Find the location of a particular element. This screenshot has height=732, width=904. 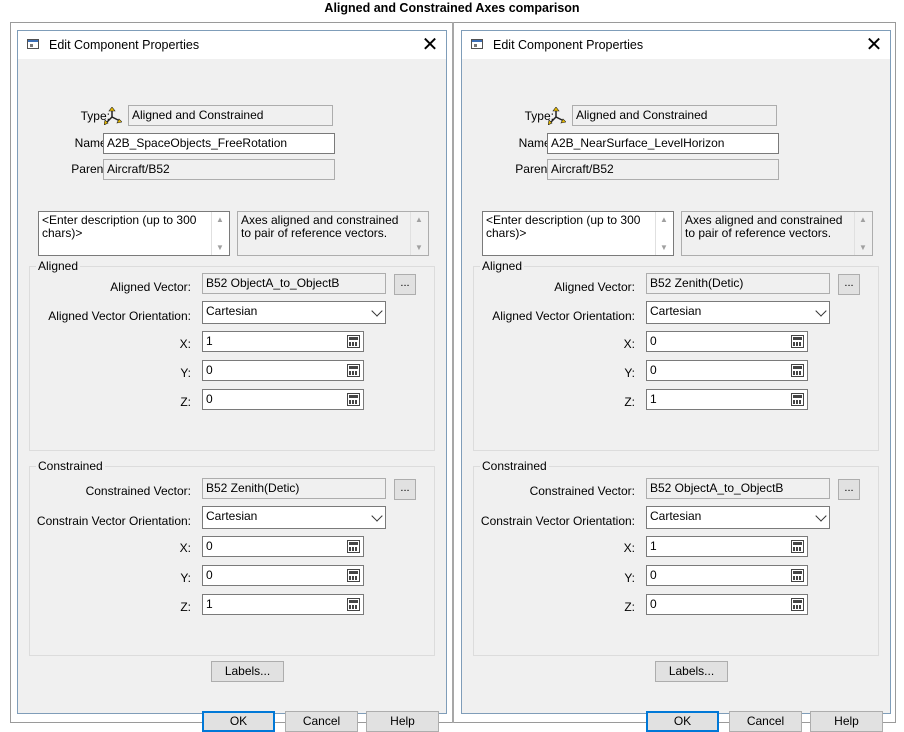

aligned-group-label: Aligned is located at coordinates (58, 266).